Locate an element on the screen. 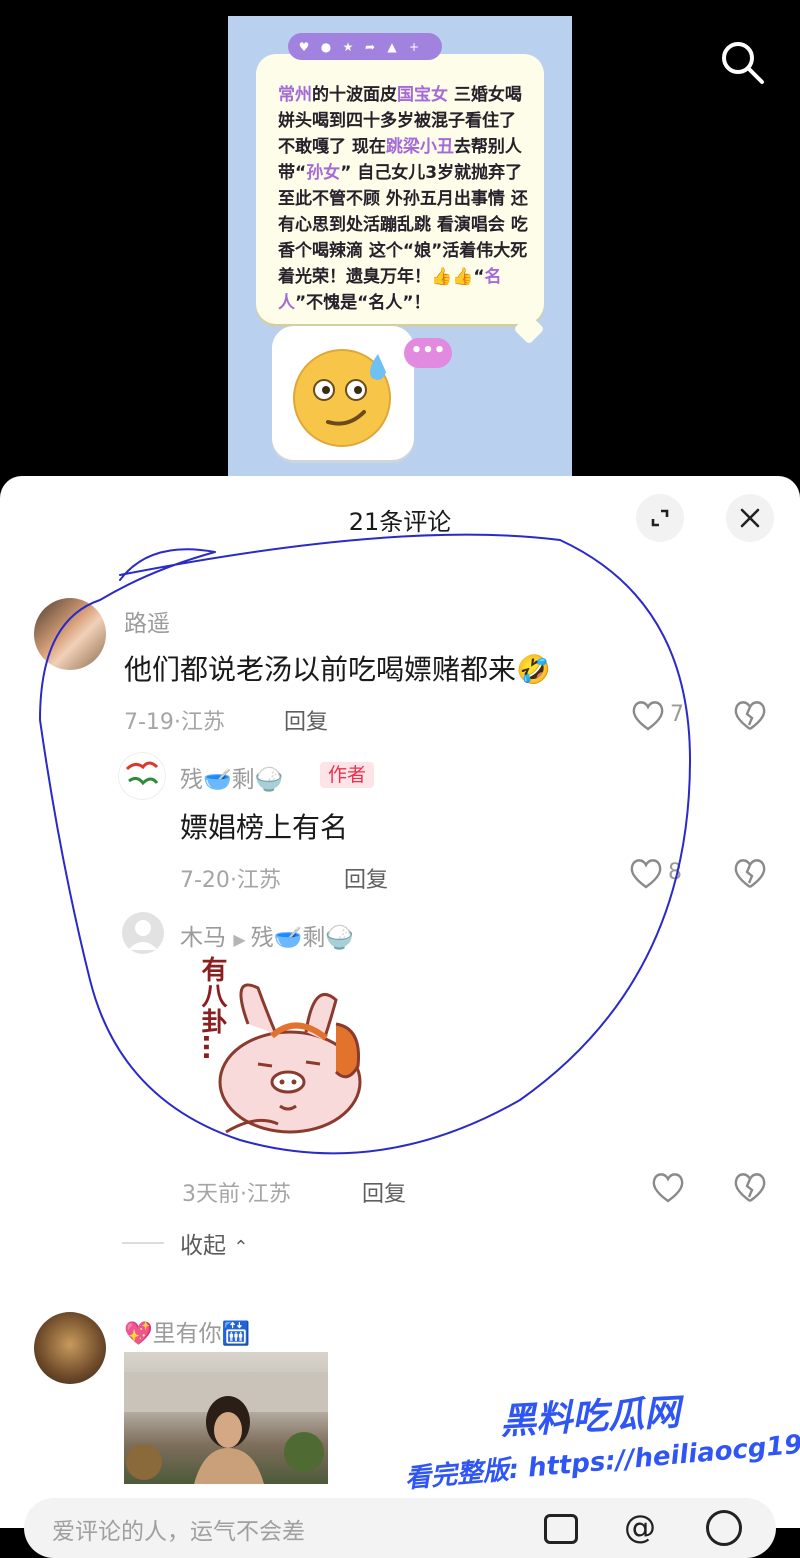 The width and height of the screenshot is (800, 1558). quote-segment: ”不愧是“名人”！ is located at coordinates (363, 303).